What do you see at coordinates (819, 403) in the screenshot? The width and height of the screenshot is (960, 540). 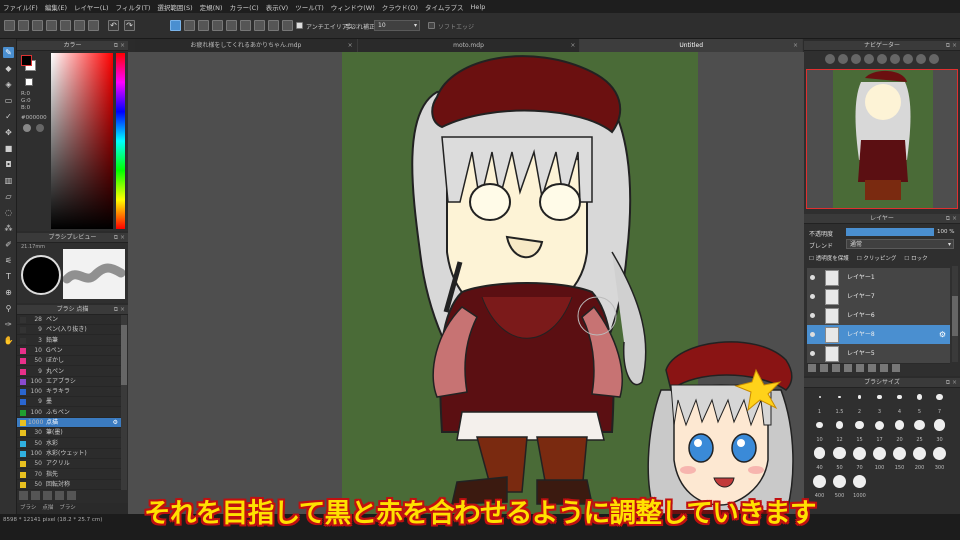 I see `brush-size-option: 1` at bounding box center [819, 403].